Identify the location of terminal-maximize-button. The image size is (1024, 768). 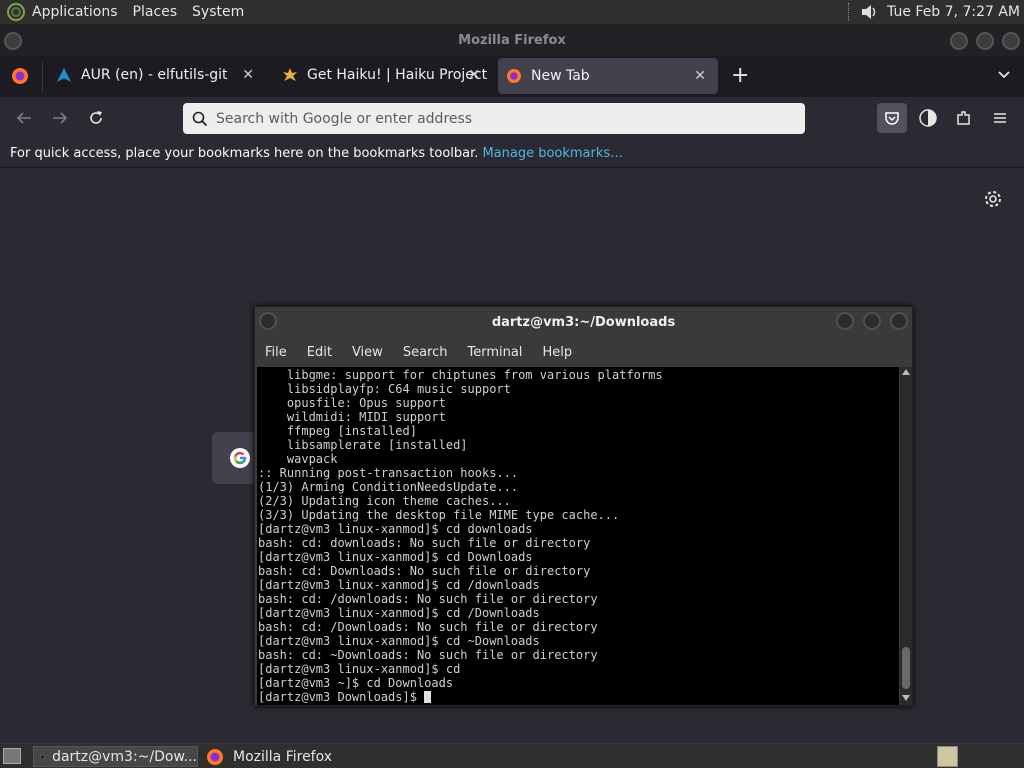
(872, 321).